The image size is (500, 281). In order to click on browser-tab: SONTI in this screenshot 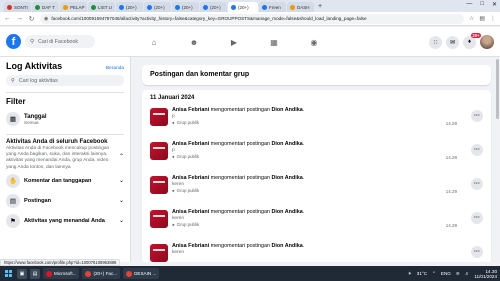, I will do `click(17, 7)`.